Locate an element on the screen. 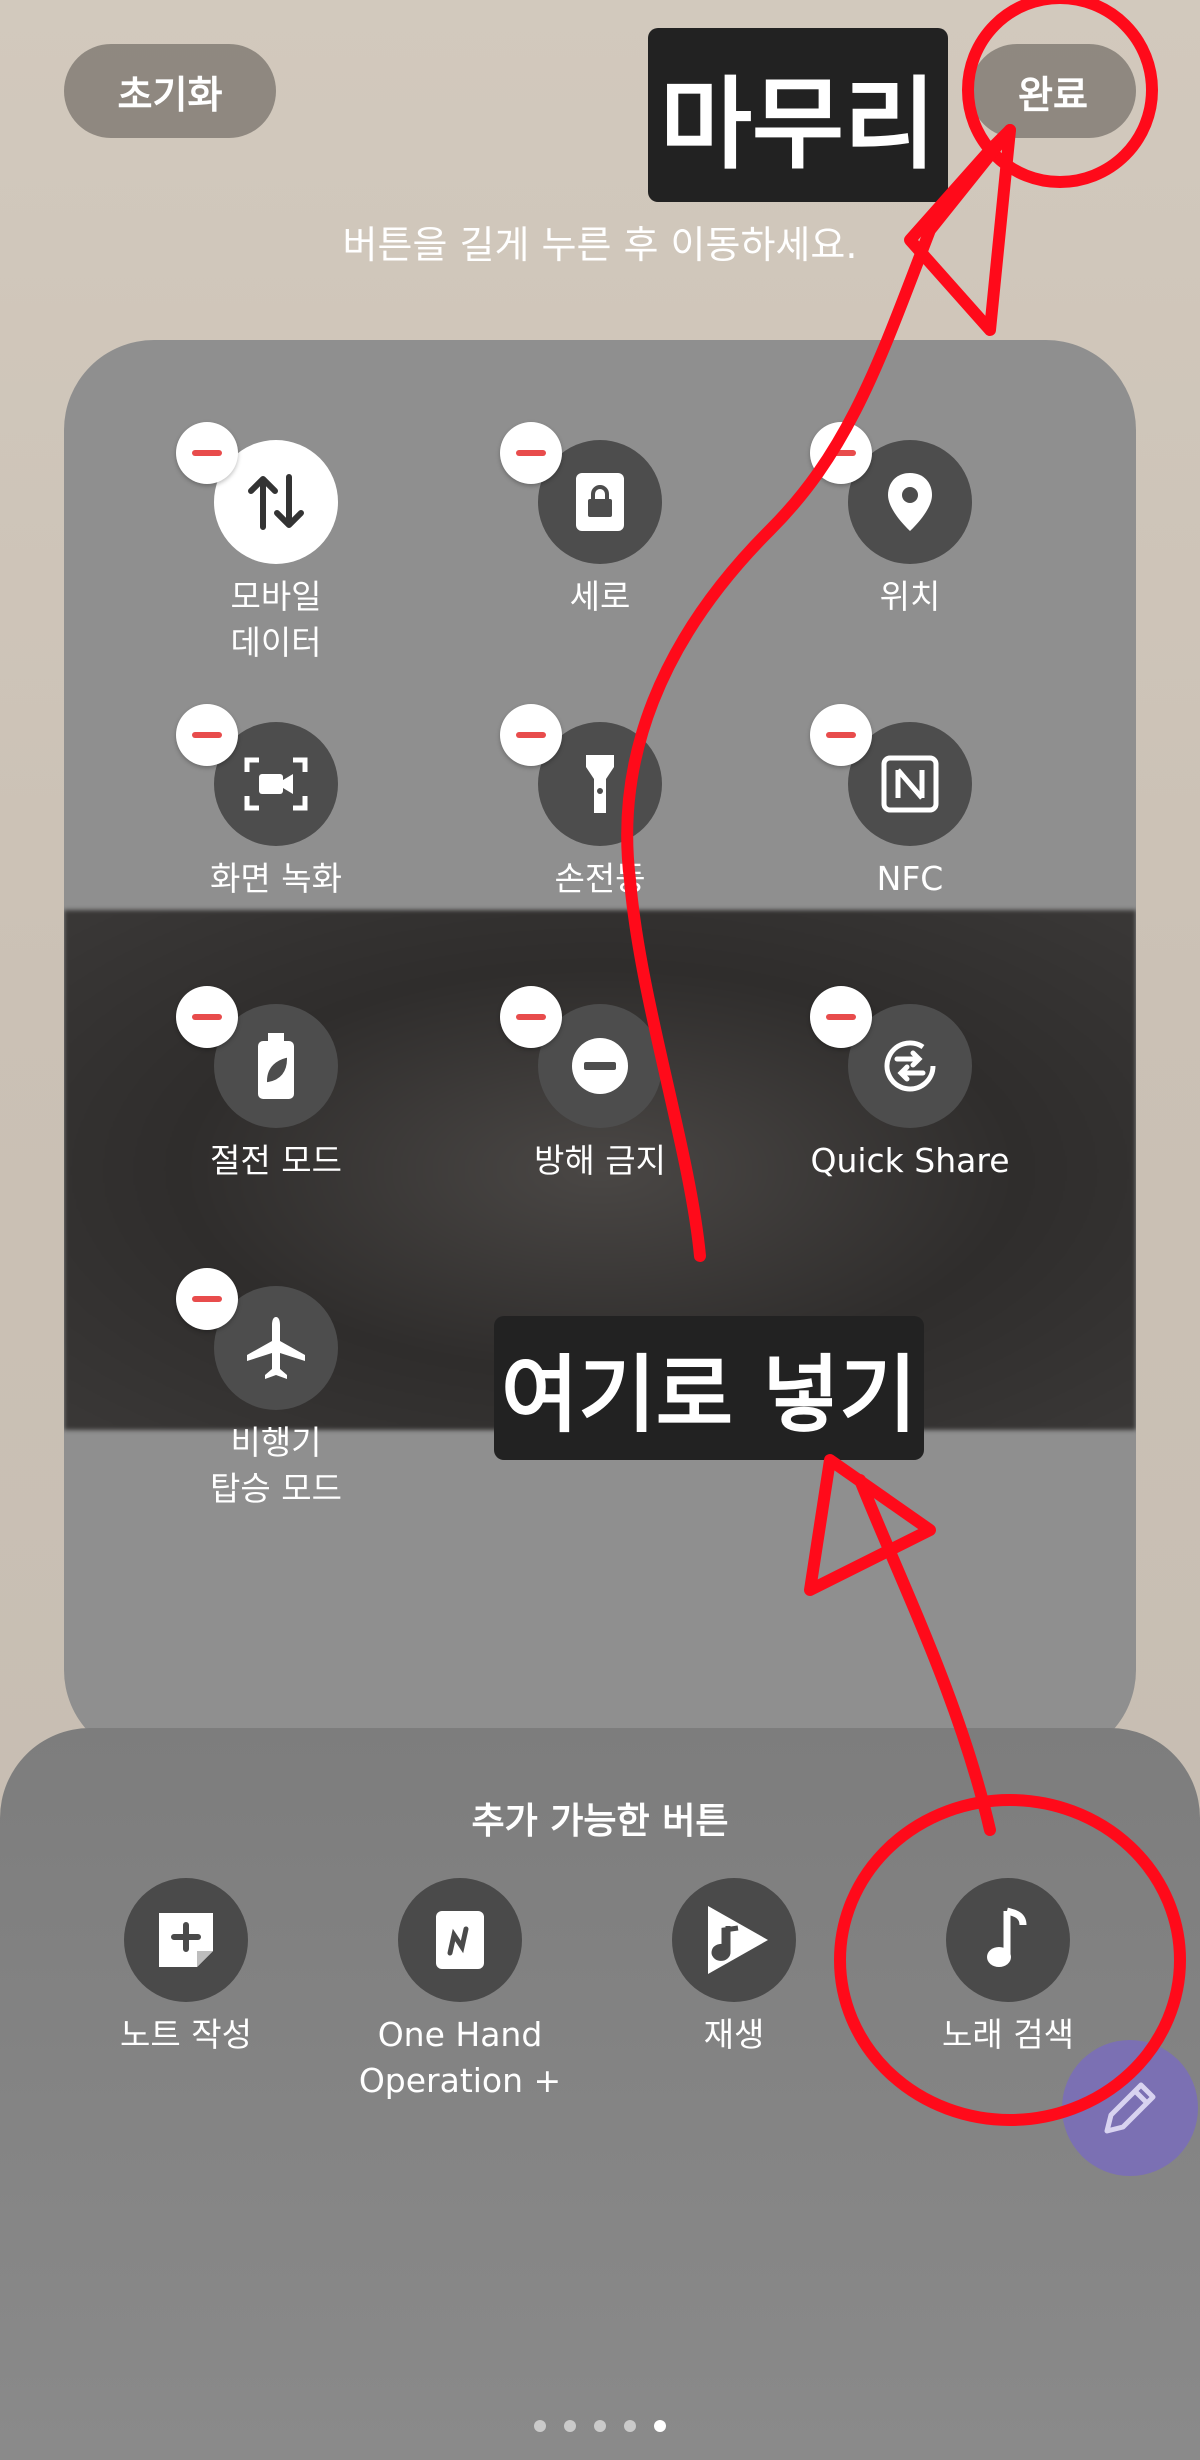 The height and width of the screenshot is (2460, 1200). one-hand-icon is located at coordinates (460, 1940).